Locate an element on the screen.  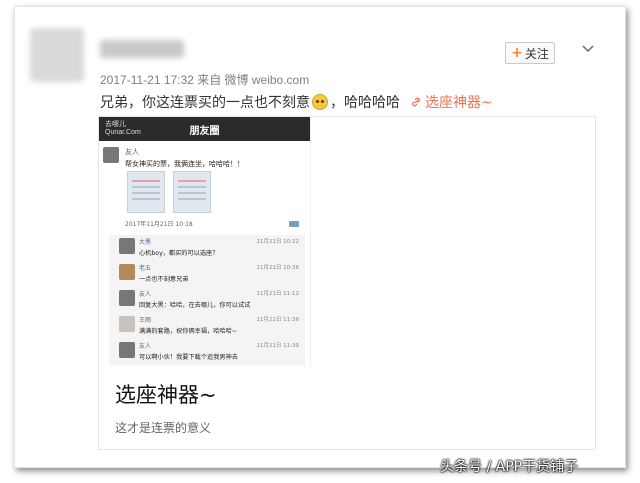
comment-time: 11月21日 11:36 is located at coordinates (277, 320).